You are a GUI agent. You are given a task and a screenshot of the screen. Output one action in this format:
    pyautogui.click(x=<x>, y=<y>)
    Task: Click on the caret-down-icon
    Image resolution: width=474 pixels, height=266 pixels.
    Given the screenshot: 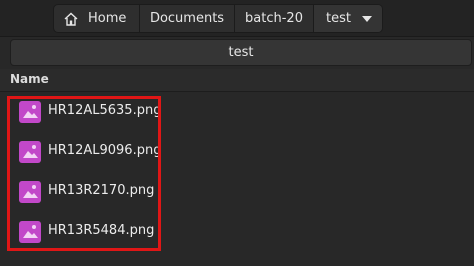 What is the action you would take?
    pyautogui.click(x=366, y=18)
    